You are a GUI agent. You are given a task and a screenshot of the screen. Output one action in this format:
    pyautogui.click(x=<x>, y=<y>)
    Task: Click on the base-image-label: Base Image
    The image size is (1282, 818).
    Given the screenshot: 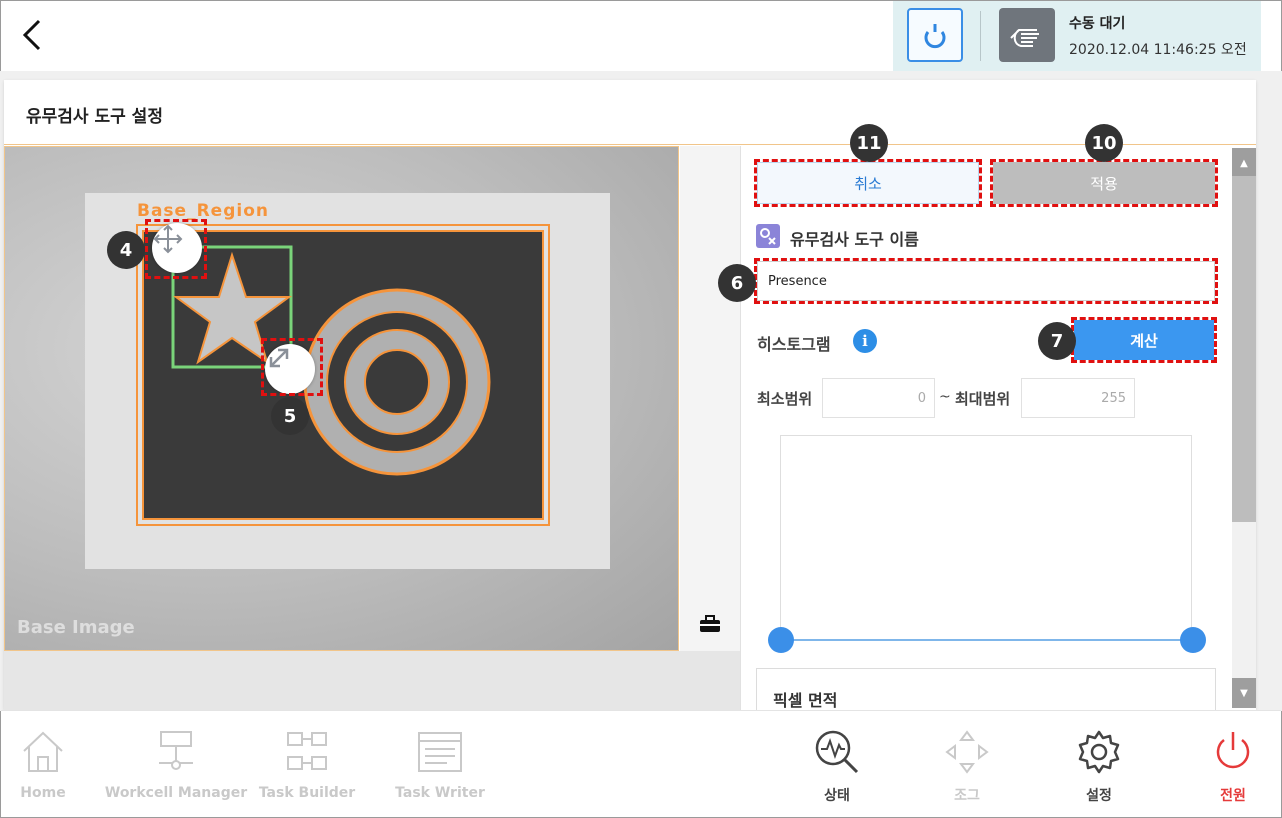 What is the action you would take?
    pyautogui.click(x=76, y=627)
    